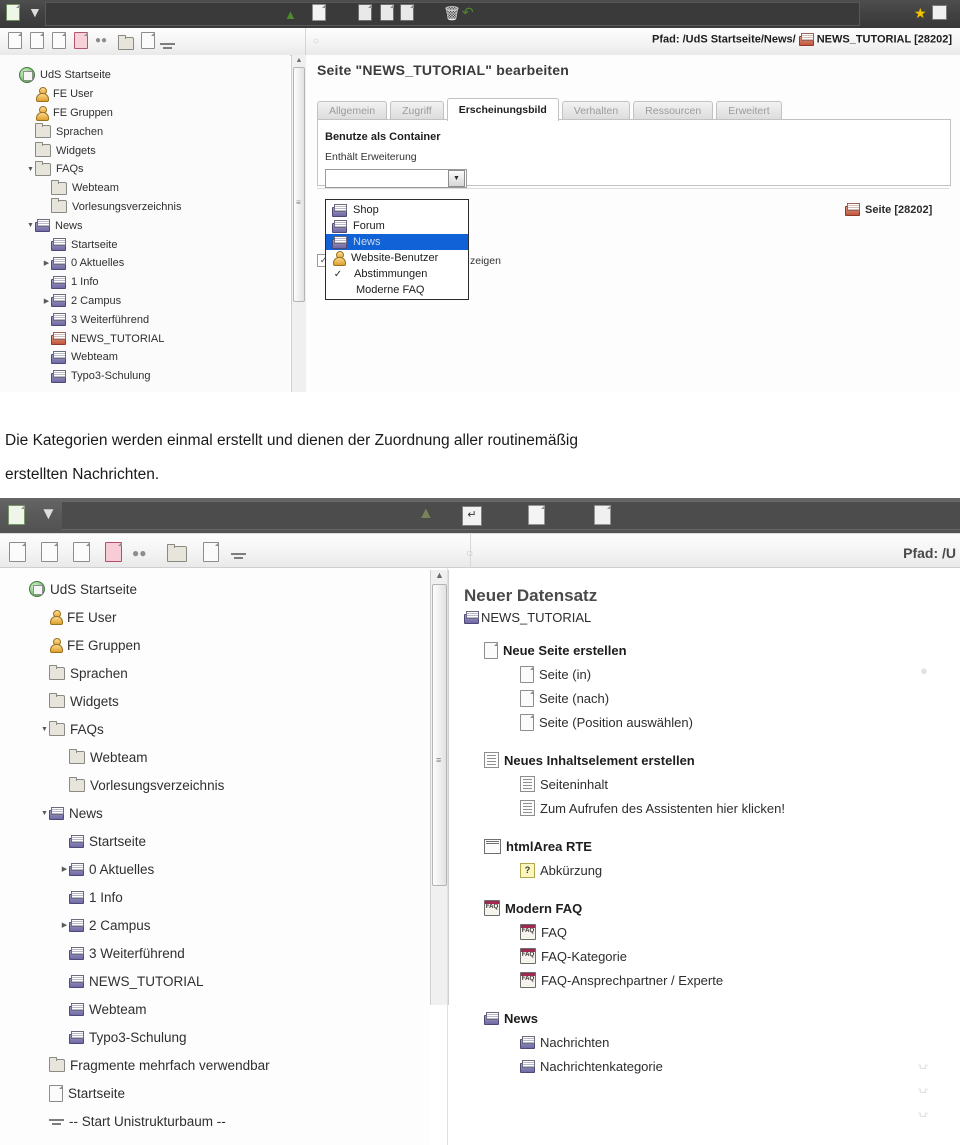 The width and height of the screenshot is (960, 1145). I want to click on new-record-item: Seite (Position auswählen), so click(704, 722).